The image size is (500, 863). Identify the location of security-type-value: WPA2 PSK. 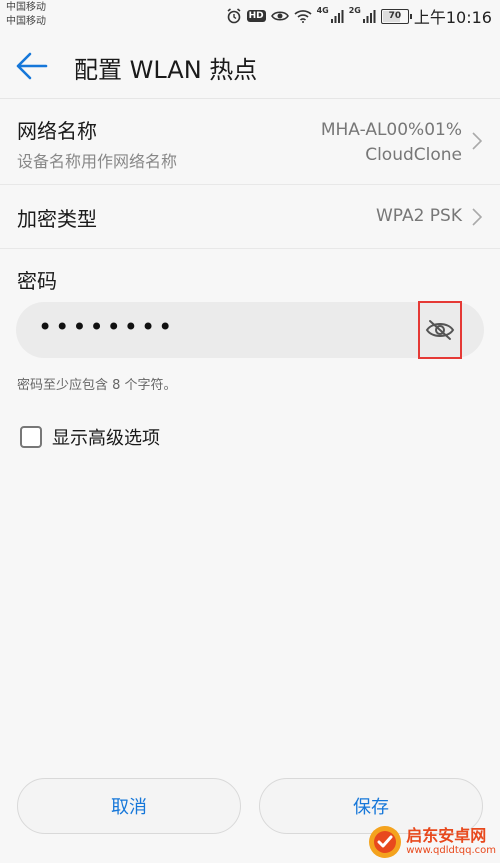
(418, 216).